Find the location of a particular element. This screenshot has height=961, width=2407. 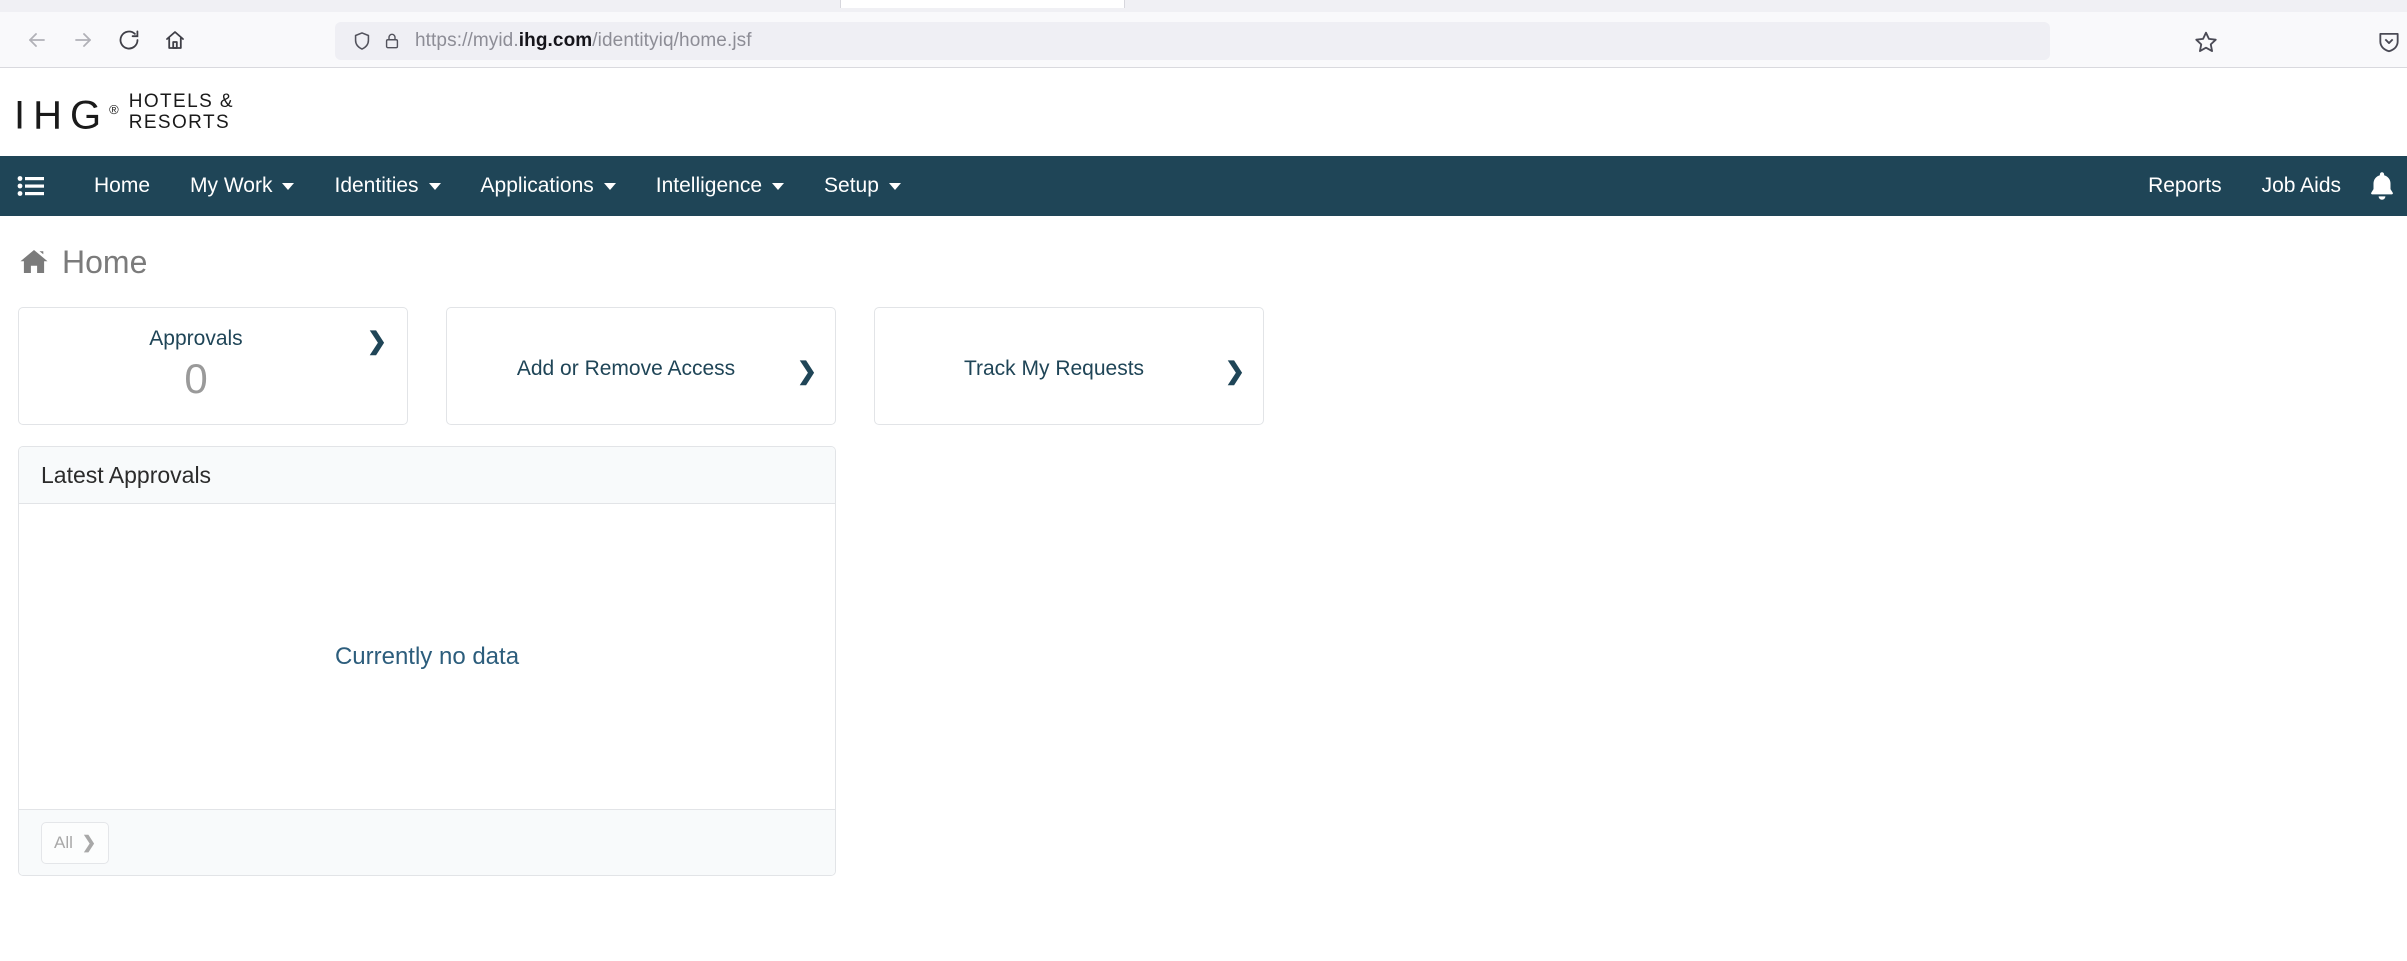

reload-icon is located at coordinates (129, 39).